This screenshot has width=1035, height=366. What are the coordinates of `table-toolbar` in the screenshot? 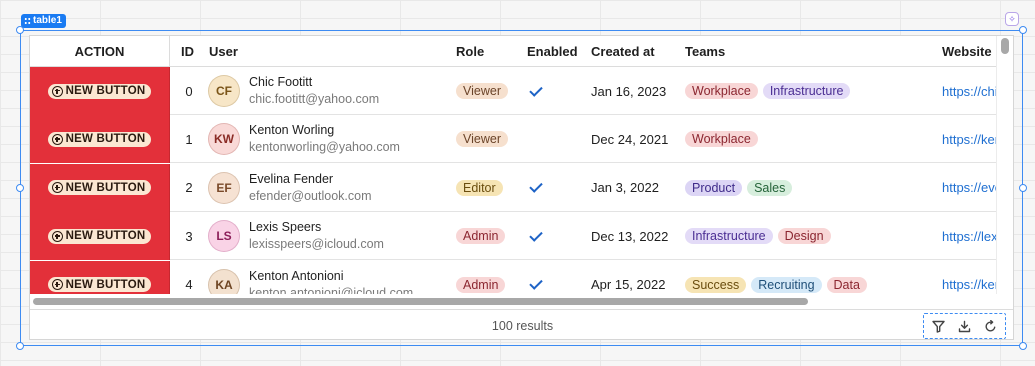 It's located at (964, 326).